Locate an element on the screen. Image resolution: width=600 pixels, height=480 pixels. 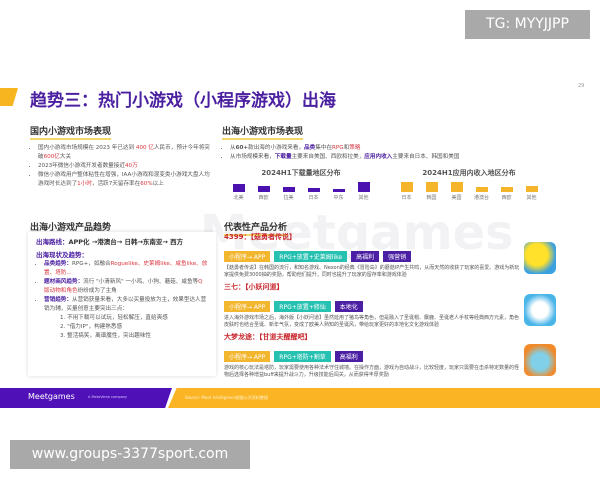
overseas-bullet: 从60+款出海的小游戏来看，品类集中在RPG和策略 is located at coordinates (396, 148).